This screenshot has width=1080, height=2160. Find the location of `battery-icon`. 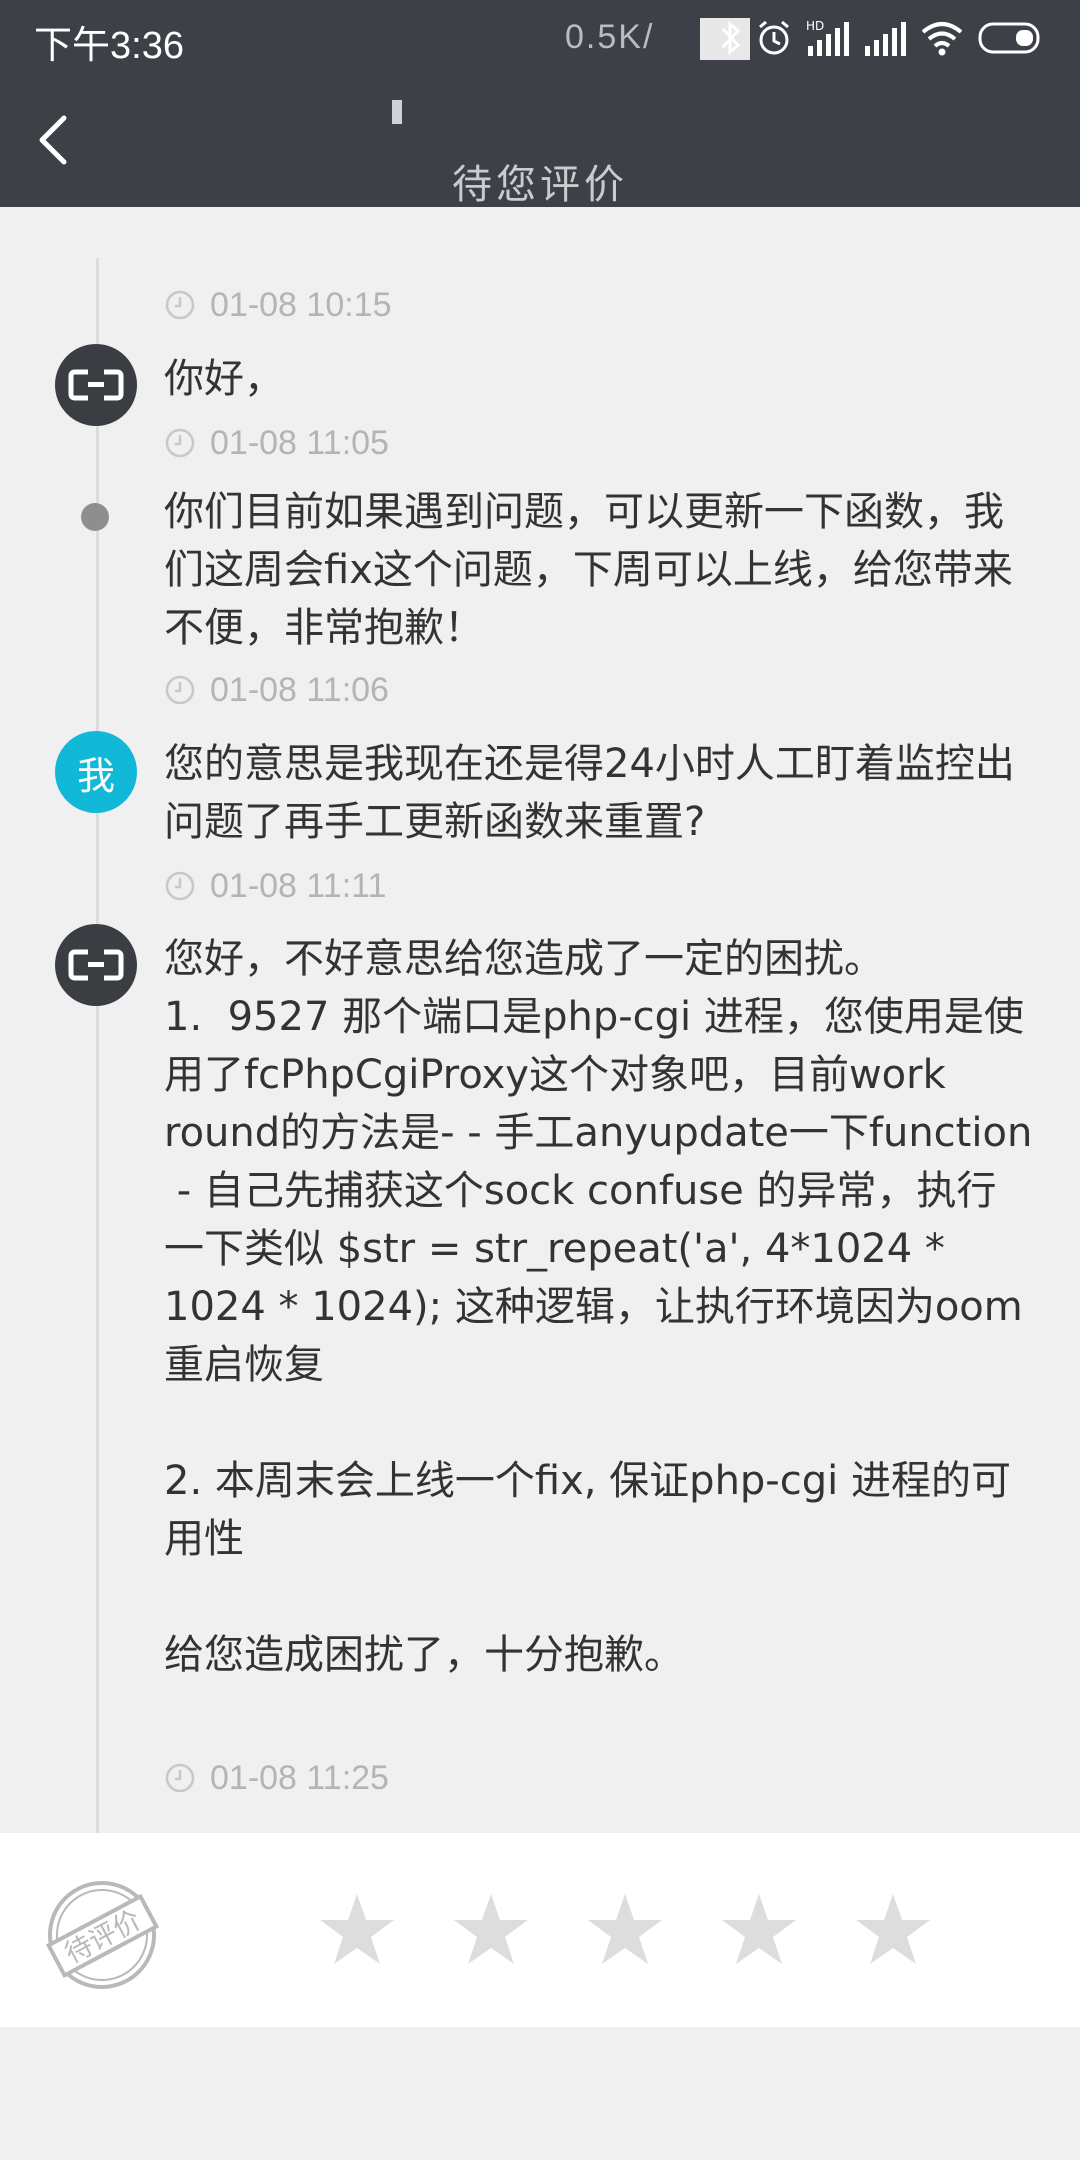

battery-icon is located at coordinates (1009, 38).